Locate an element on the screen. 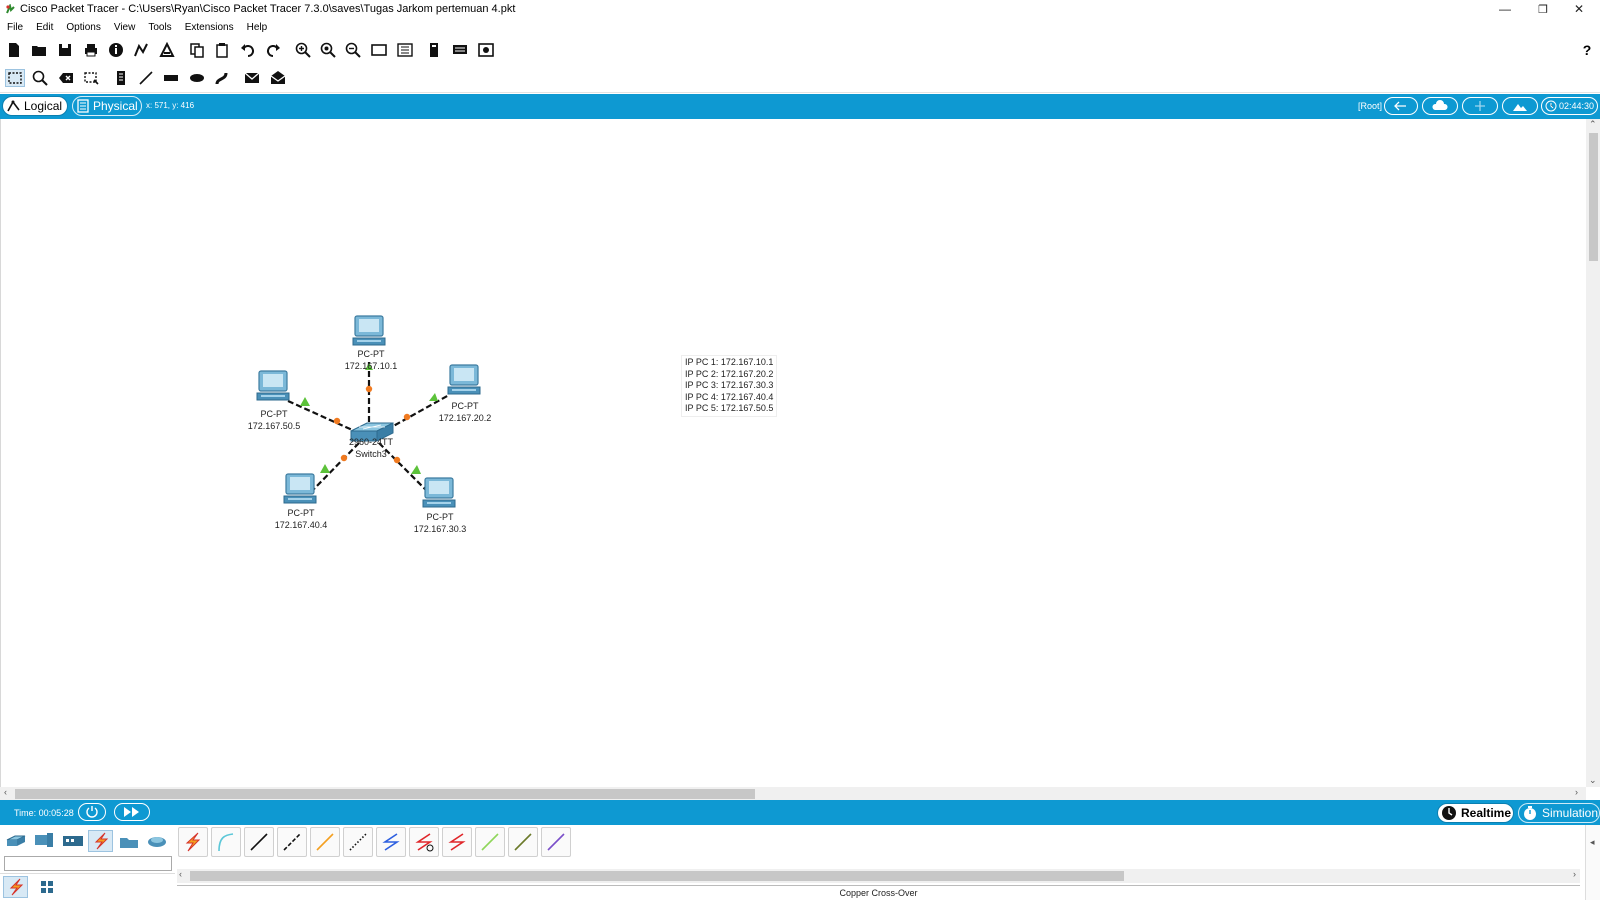 The width and height of the screenshot is (1600, 901). realtime-mode-button: Realtime is located at coordinates (1475, 813).